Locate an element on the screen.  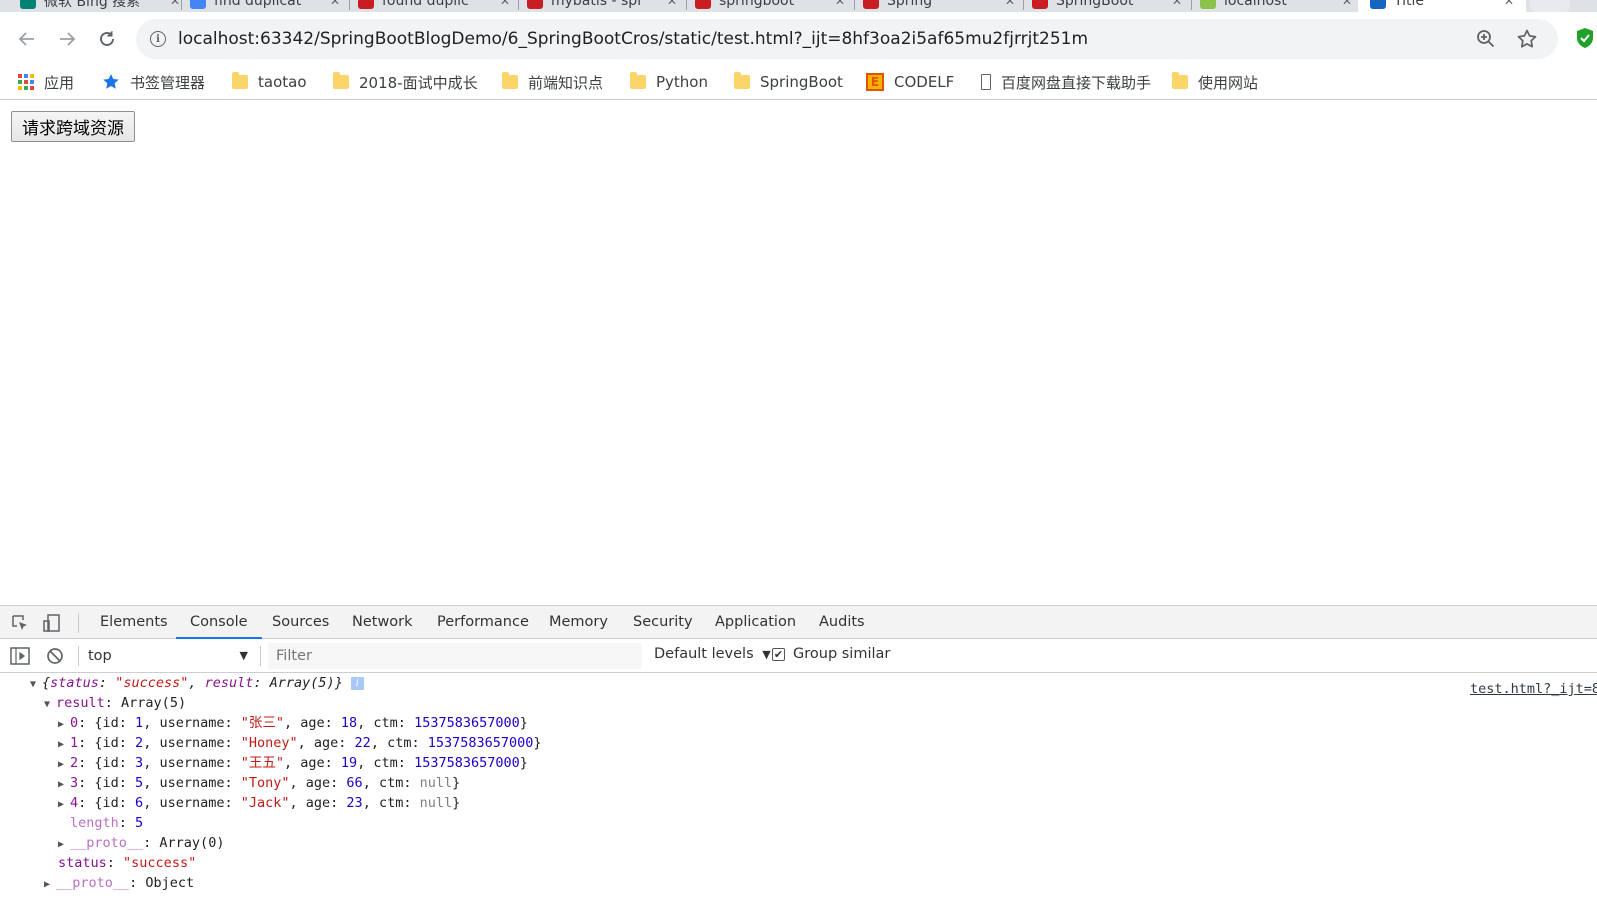
tab-audits: Audits is located at coordinates (842, 622).